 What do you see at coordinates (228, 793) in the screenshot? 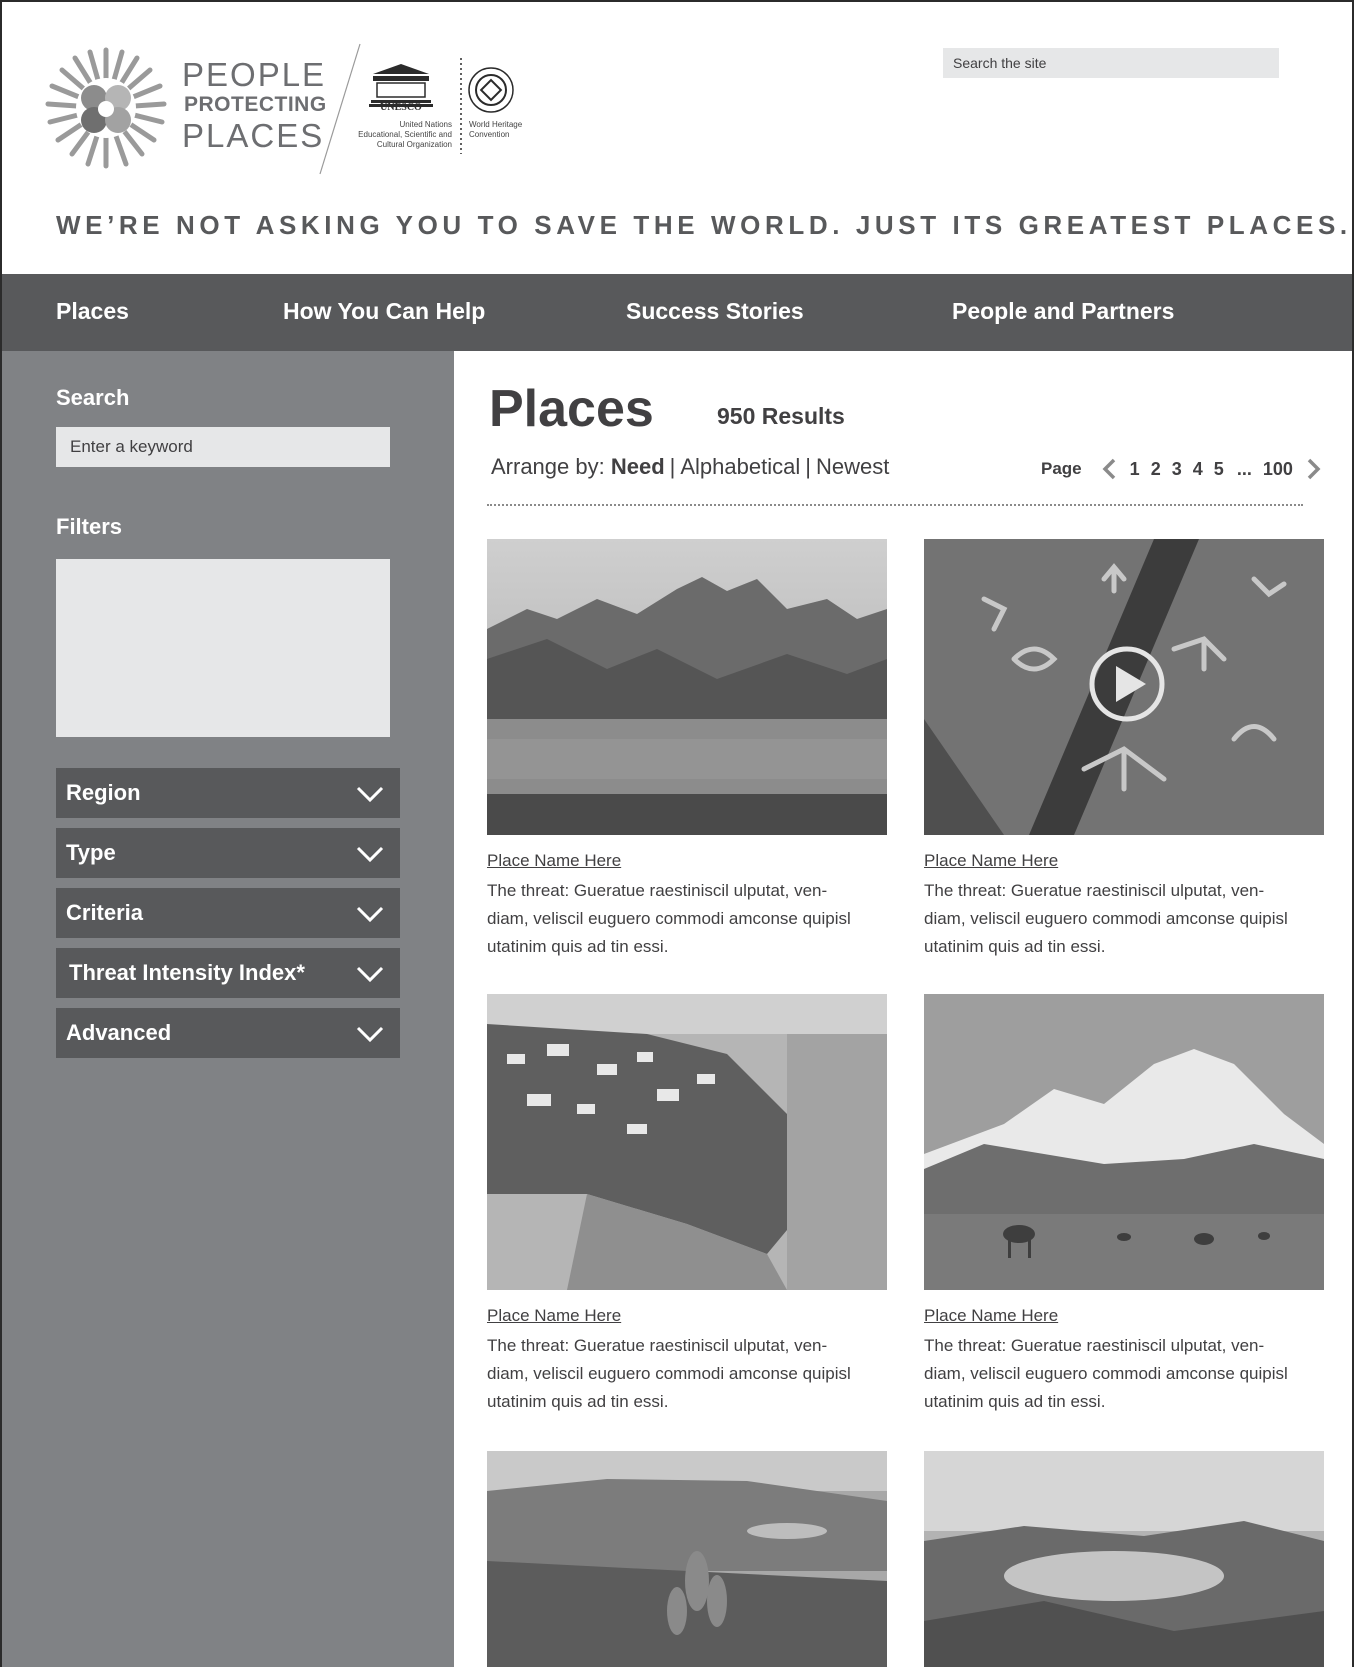
I see `region-dropdown: Region` at bounding box center [228, 793].